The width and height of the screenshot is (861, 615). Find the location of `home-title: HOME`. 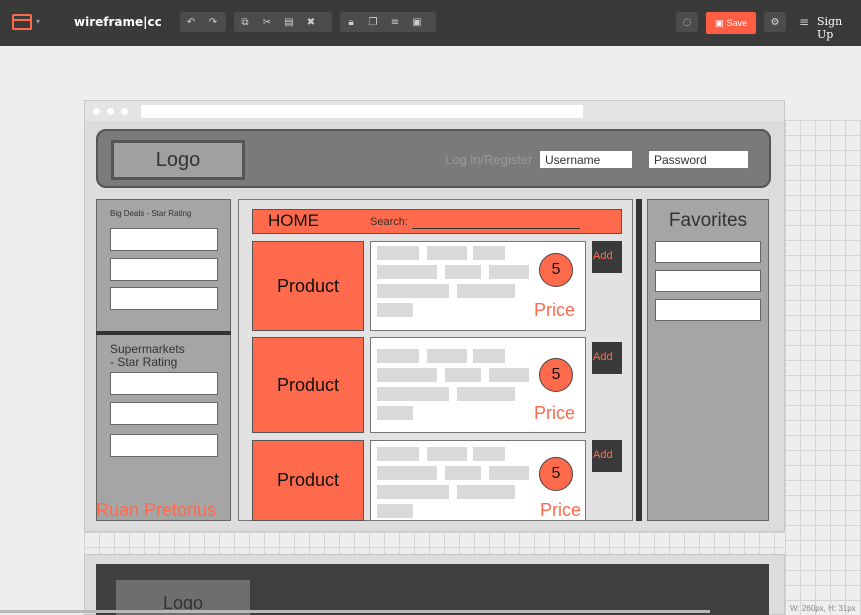

home-title: HOME is located at coordinates (293, 221).